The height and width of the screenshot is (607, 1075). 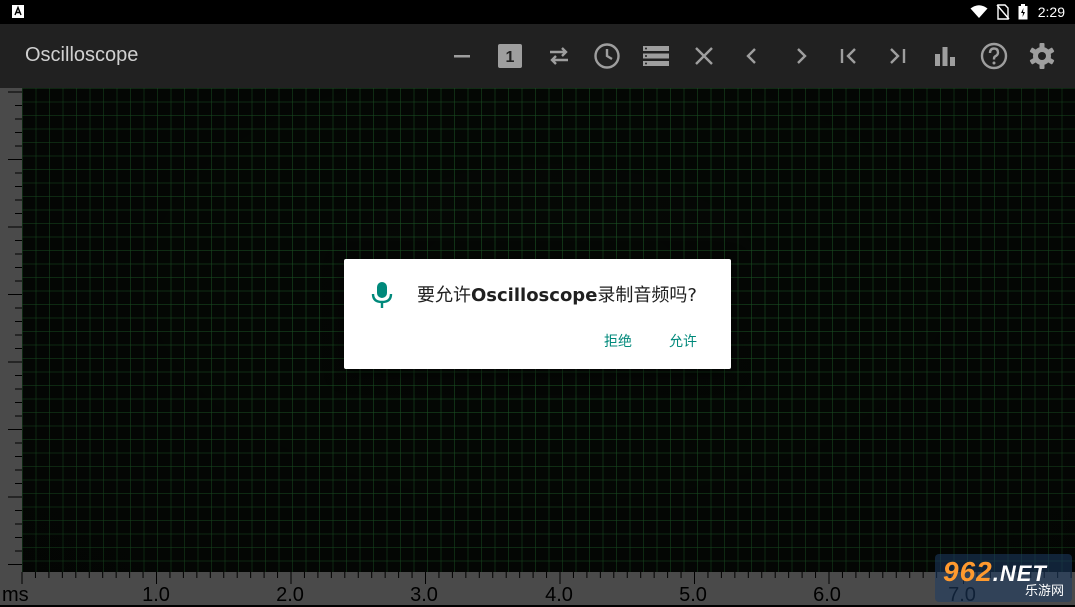 I want to click on app-bar: Oscilloscope 1, so click(x=537, y=56).